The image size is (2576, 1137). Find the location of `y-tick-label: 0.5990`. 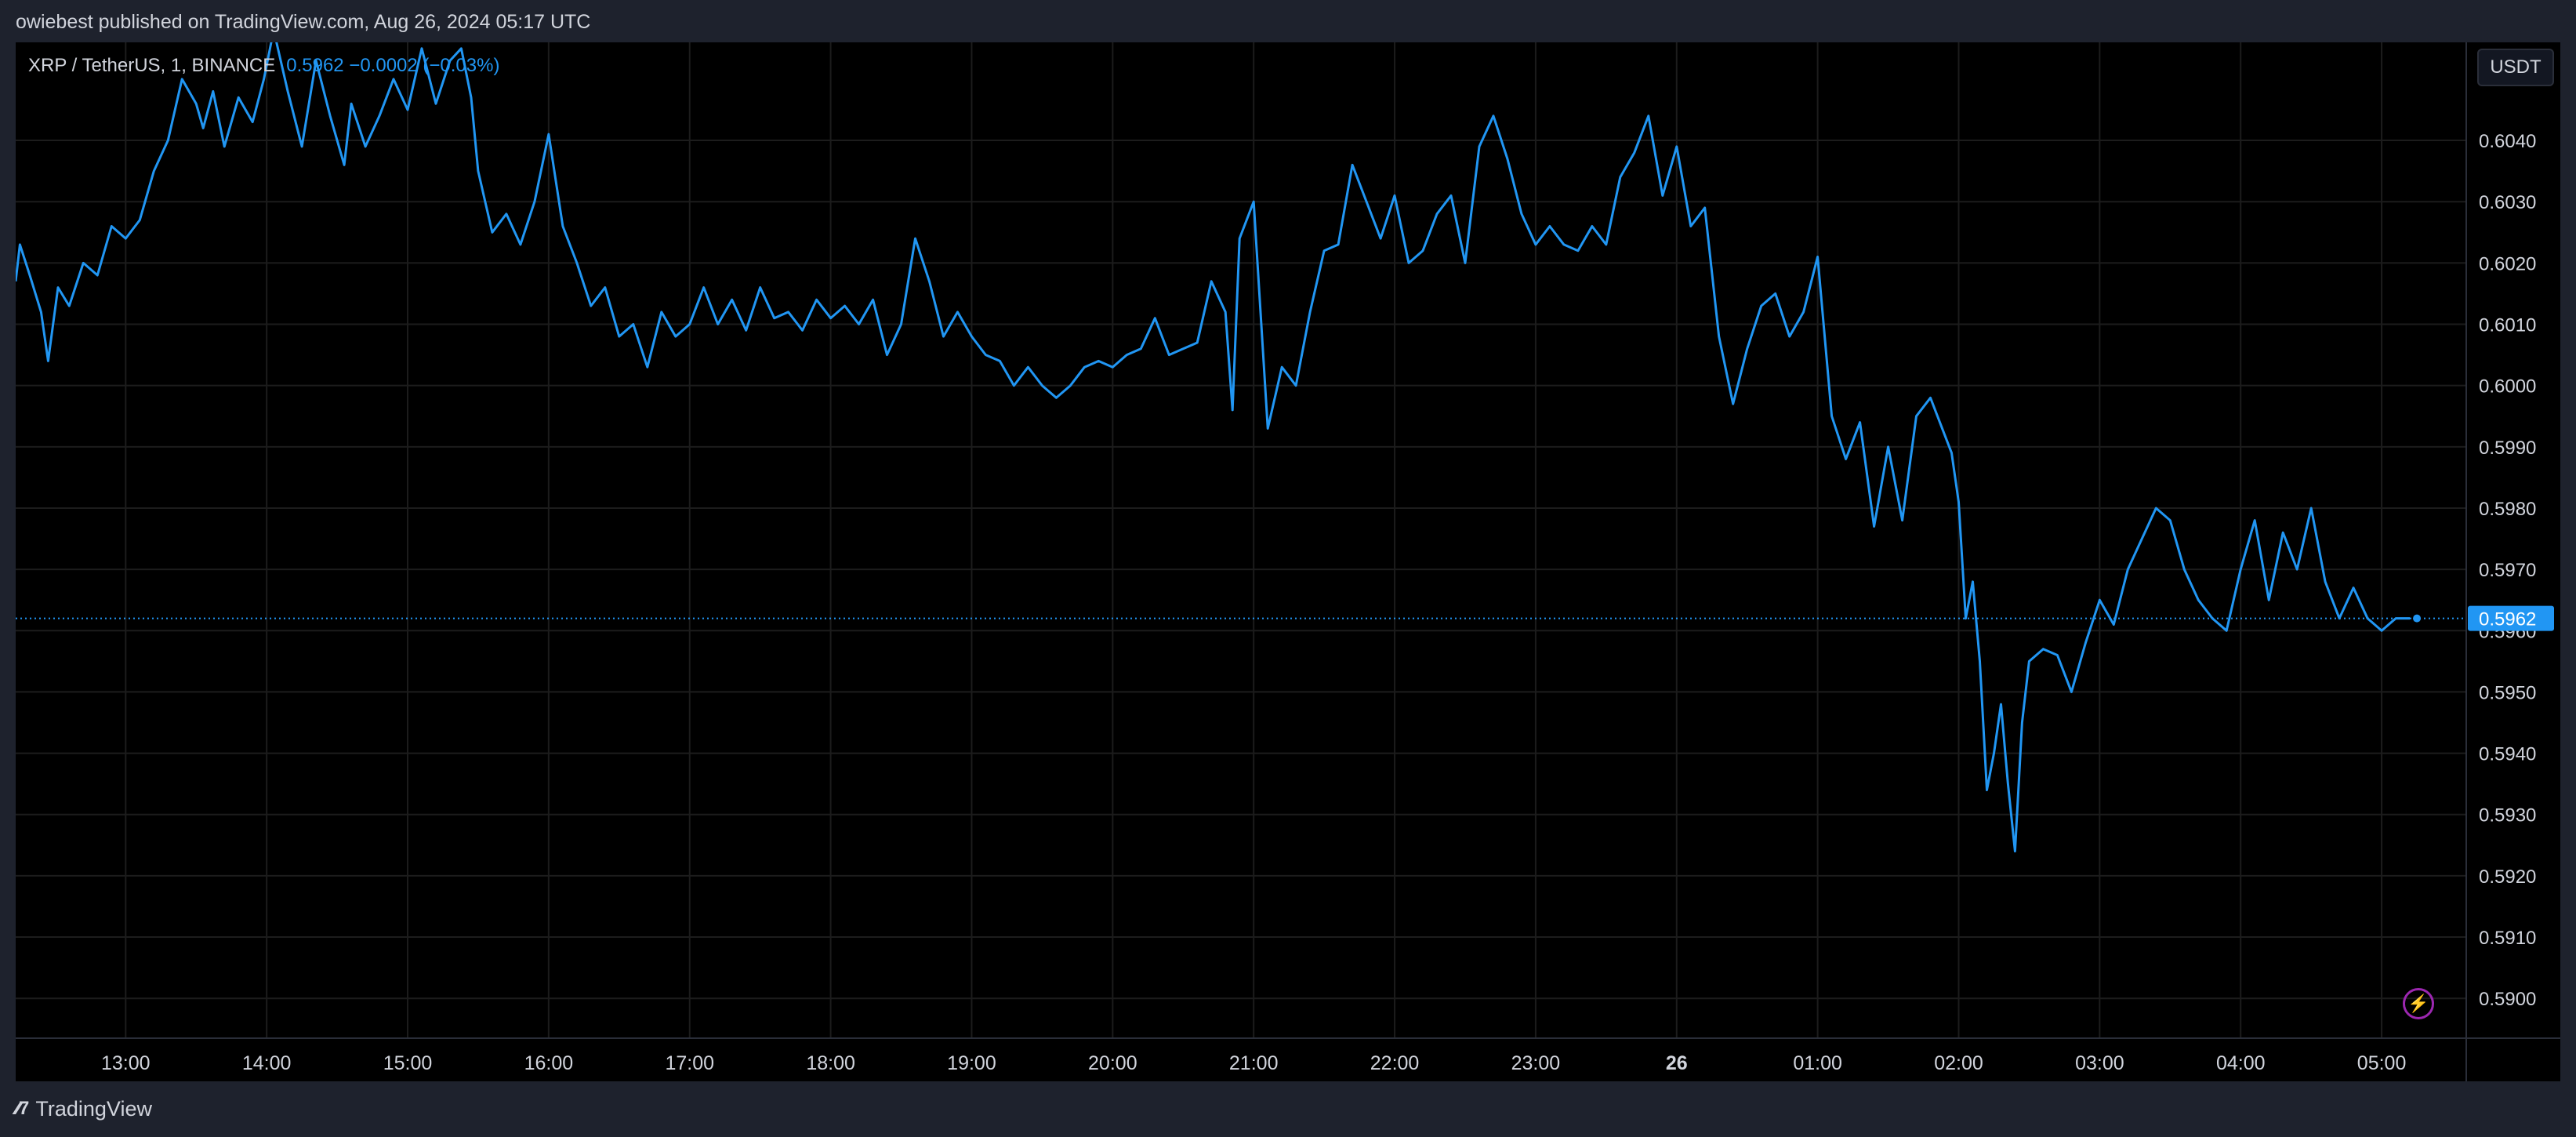

y-tick-label: 0.5990 is located at coordinates (2508, 448).